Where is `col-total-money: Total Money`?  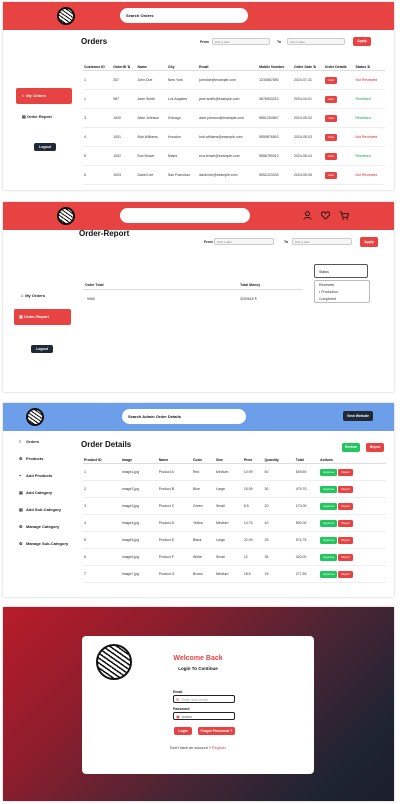
col-total-money: Total Money is located at coordinates (250, 285).